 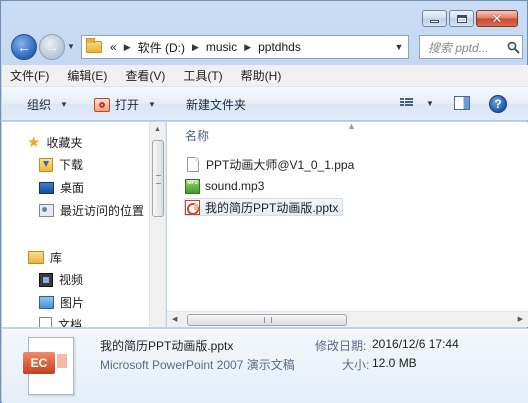 I want to click on menu-bar: 文件(F) 编辑(E) 查看(V) 工具(T) 帮助(H), so click(x=265, y=76).